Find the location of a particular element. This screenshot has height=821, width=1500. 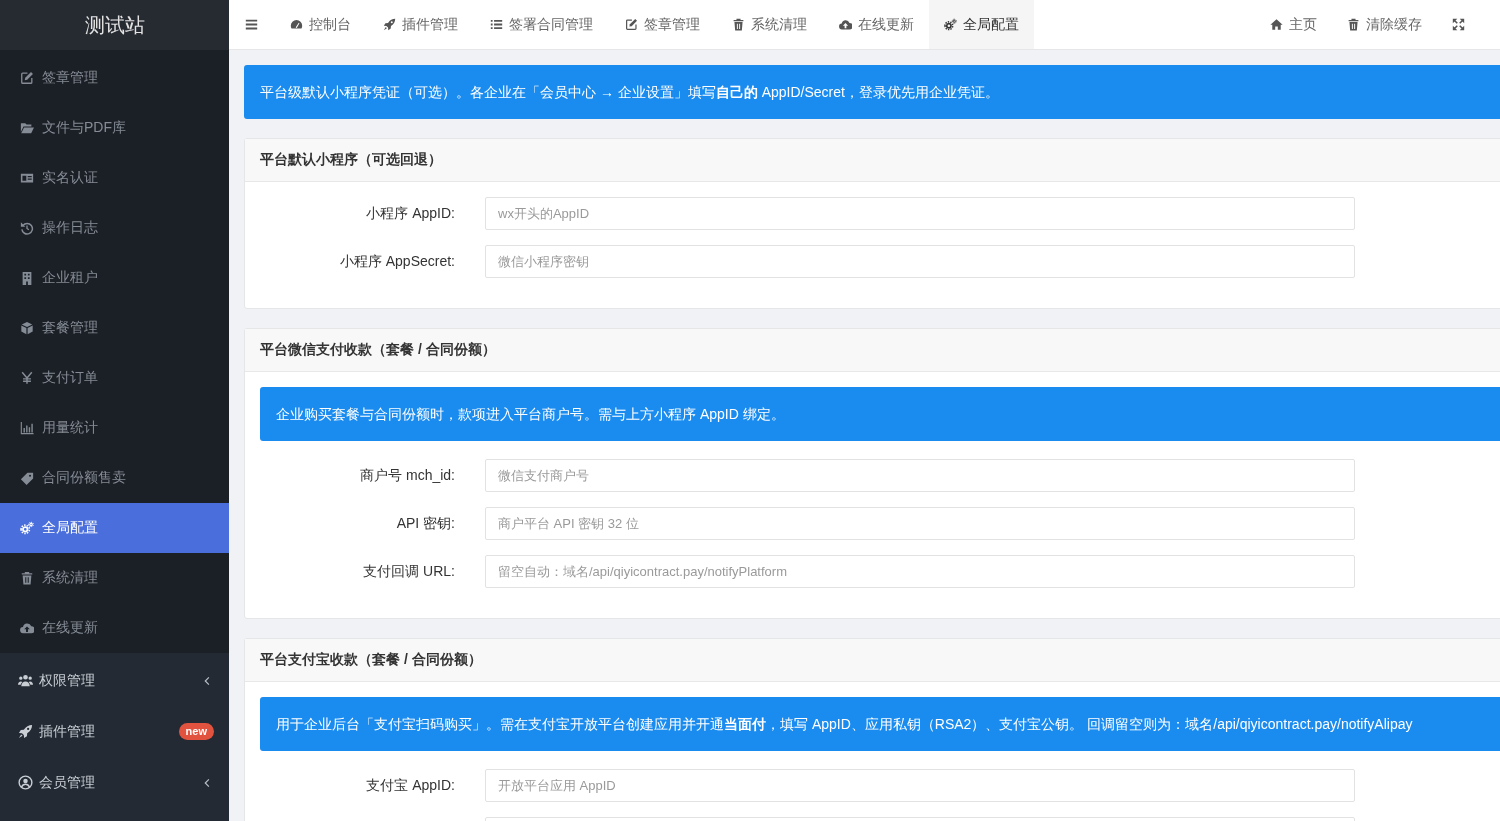

nav-tab: 签章管理 is located at coordinates (662, 24).